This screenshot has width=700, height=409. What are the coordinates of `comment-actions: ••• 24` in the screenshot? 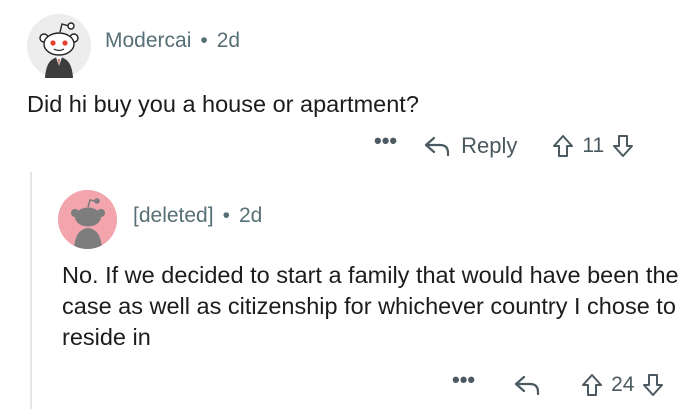 It's located at (558, 383).